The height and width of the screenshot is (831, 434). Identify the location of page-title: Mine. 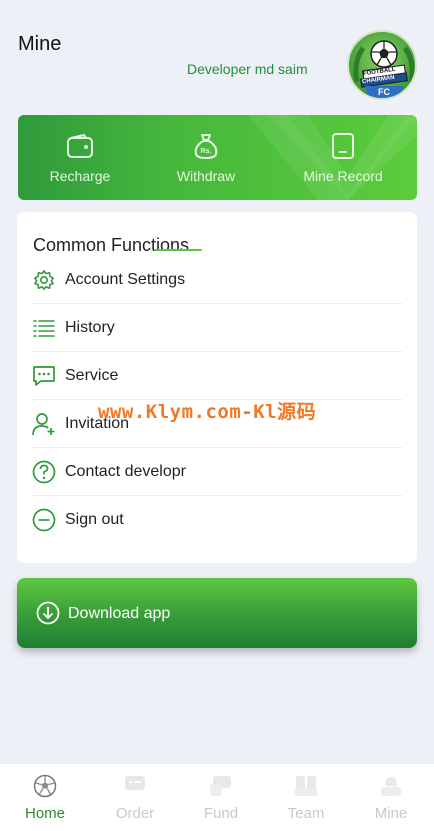
(40, 44).